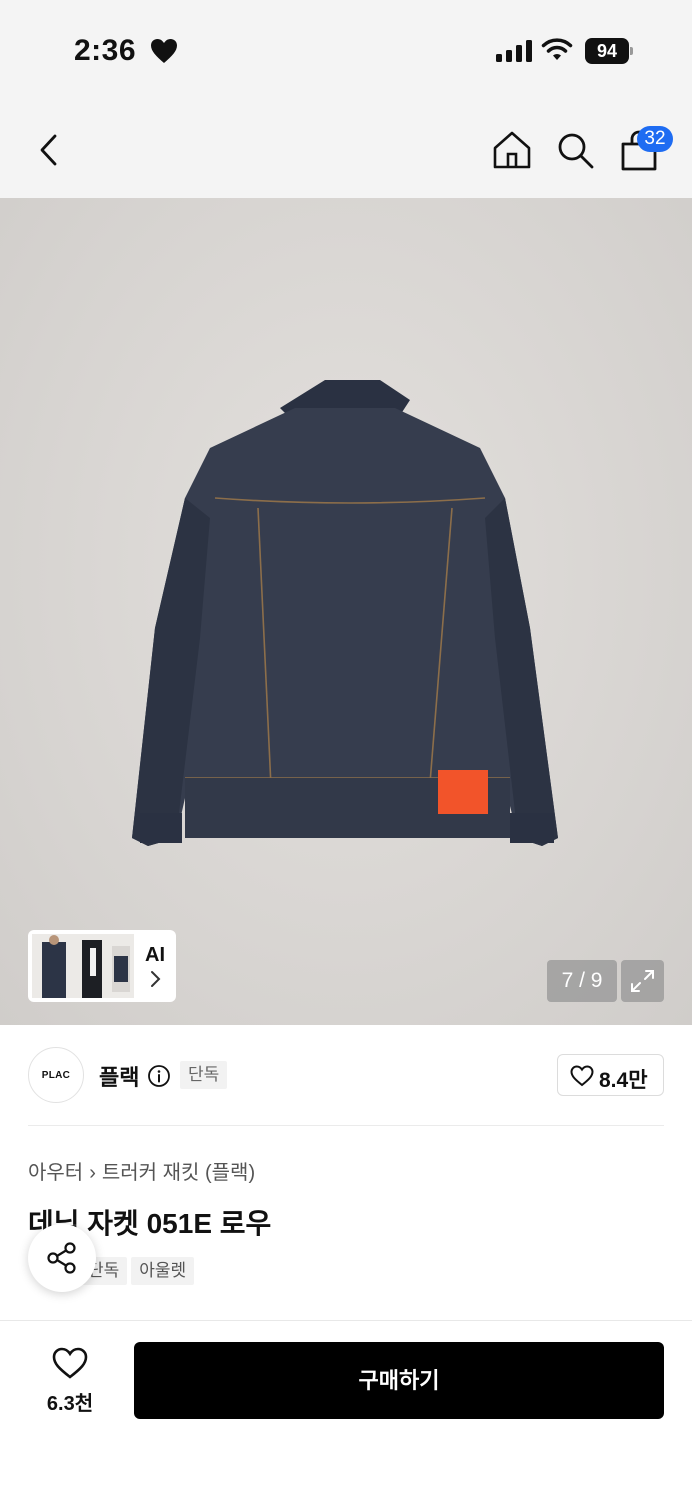 This screenshot has width=692, height=1500. What do you see at coordinates (163, 1271) in the screenshot?
I see `tag-outlet: 아울렛` at bounding box center [163, 1271].